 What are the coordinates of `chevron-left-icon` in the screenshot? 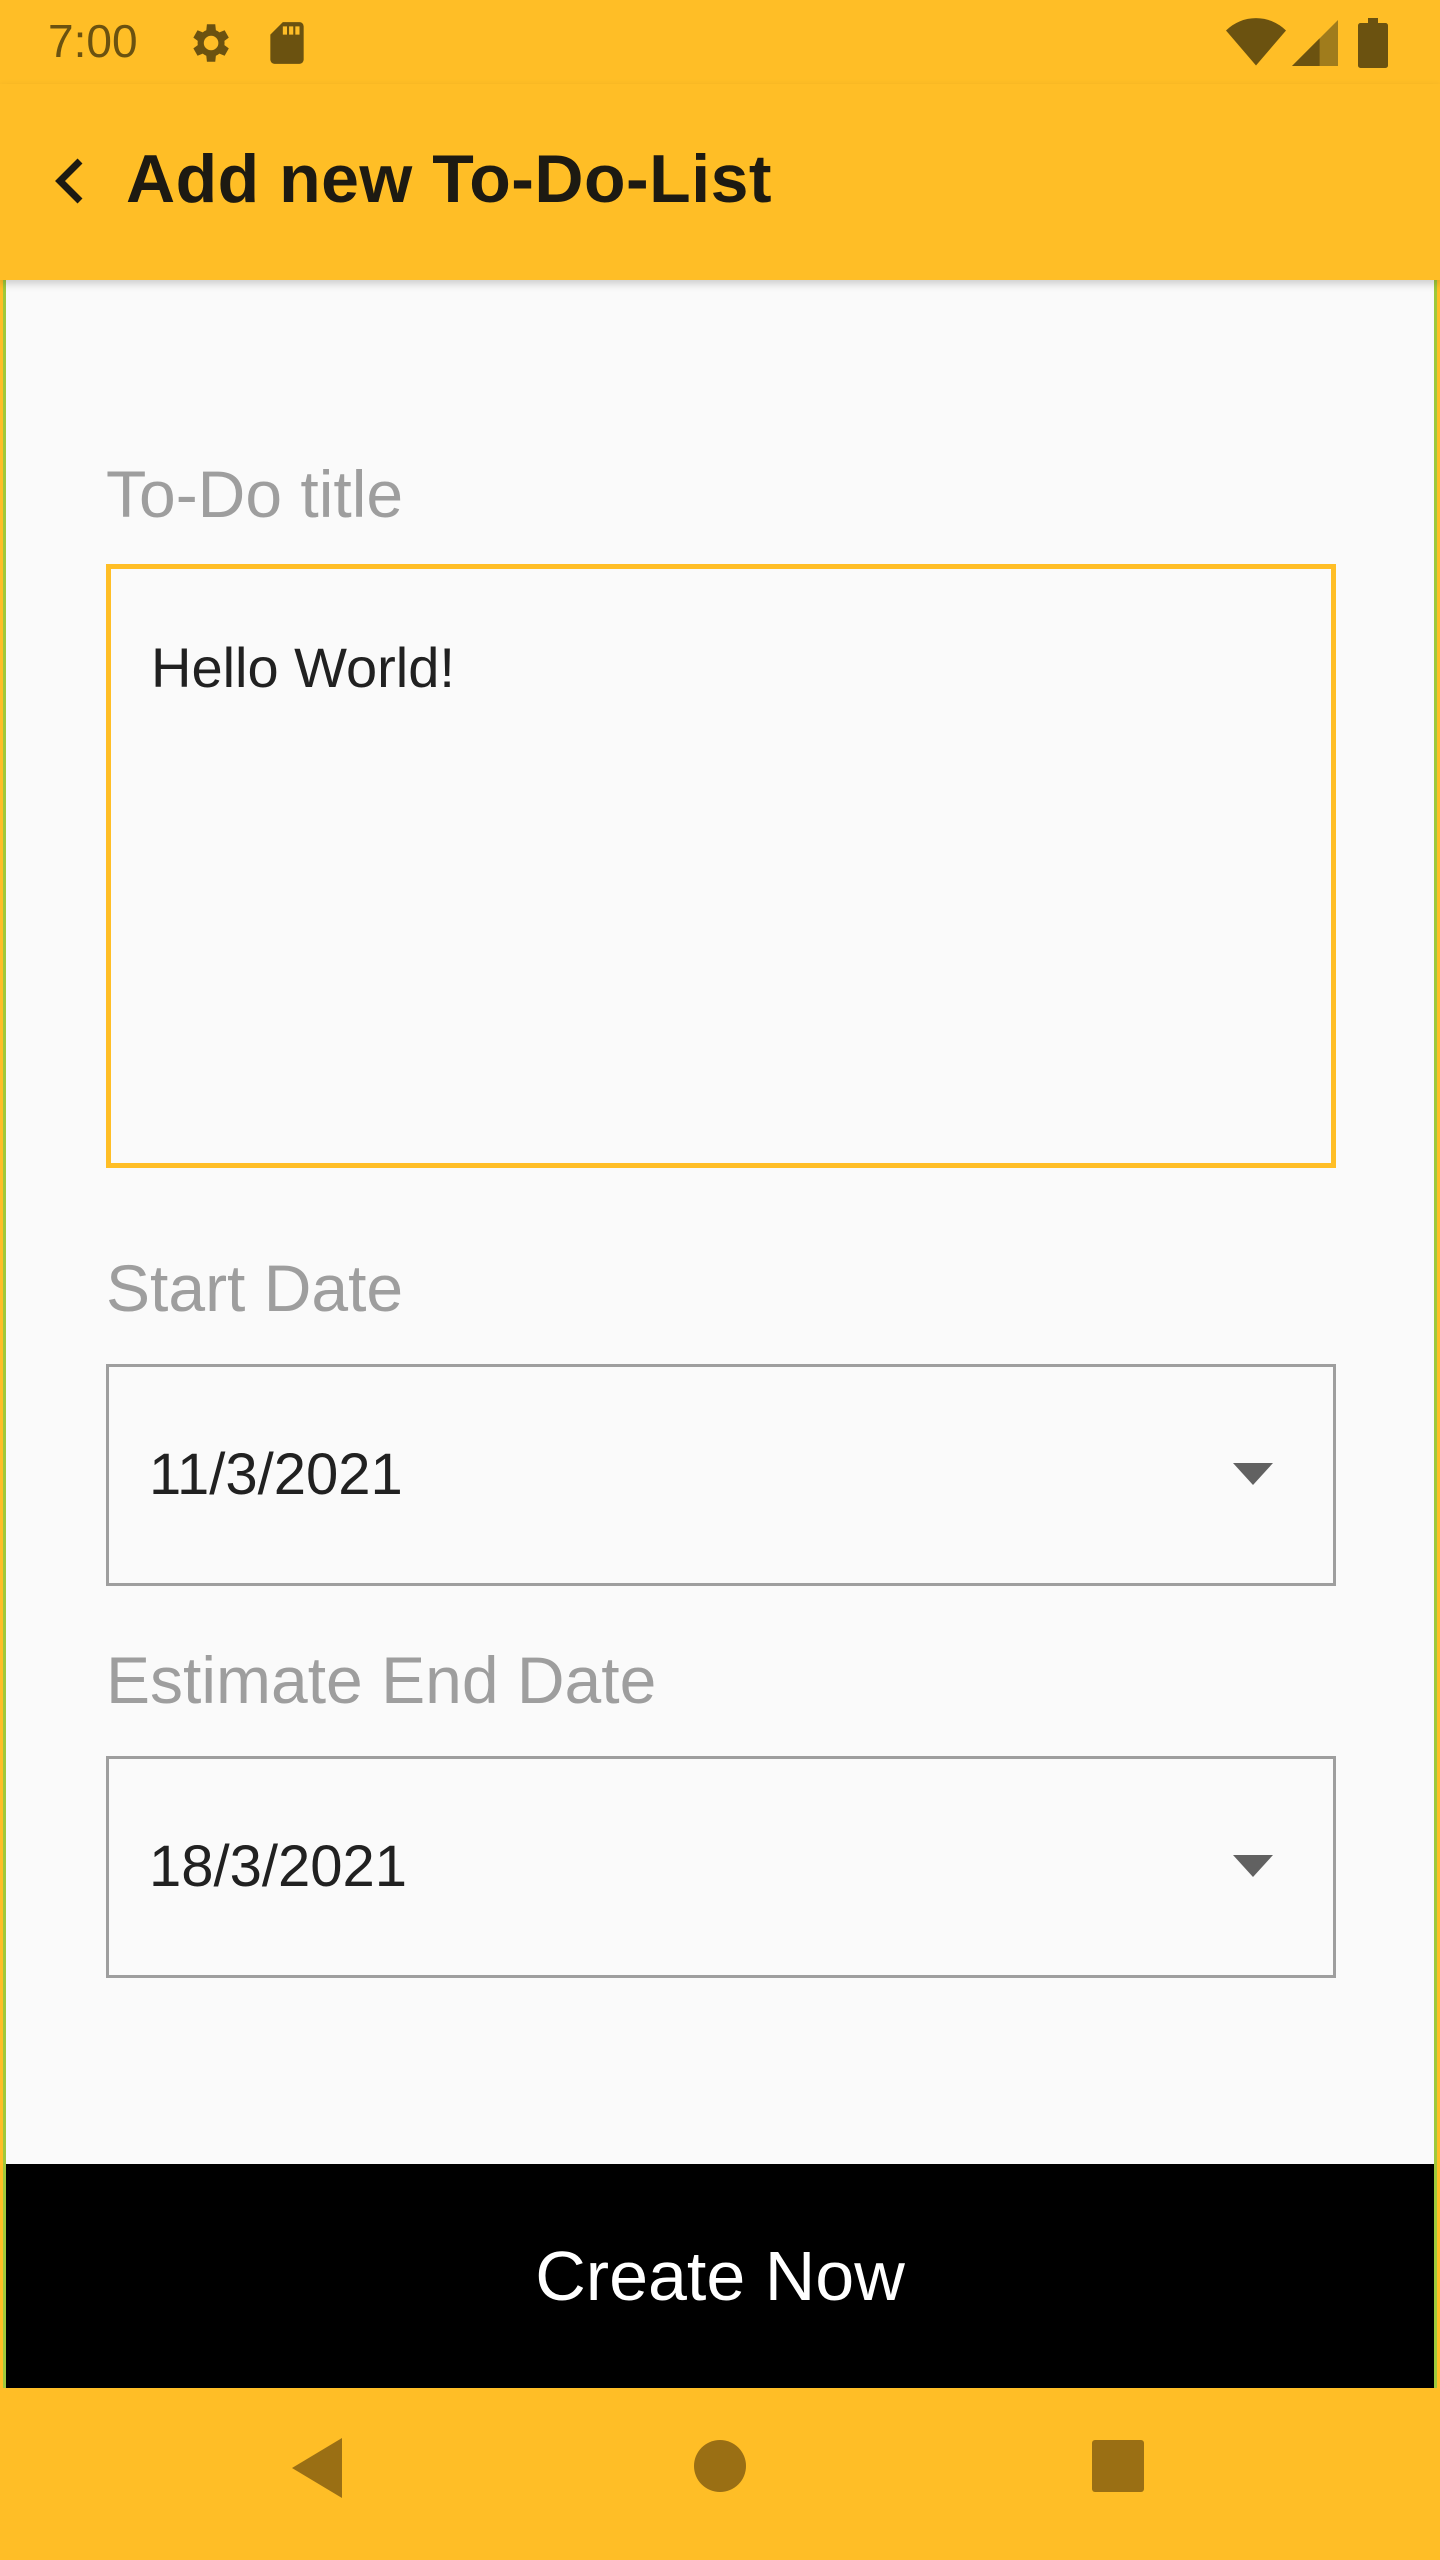 It's located at (69, 181).